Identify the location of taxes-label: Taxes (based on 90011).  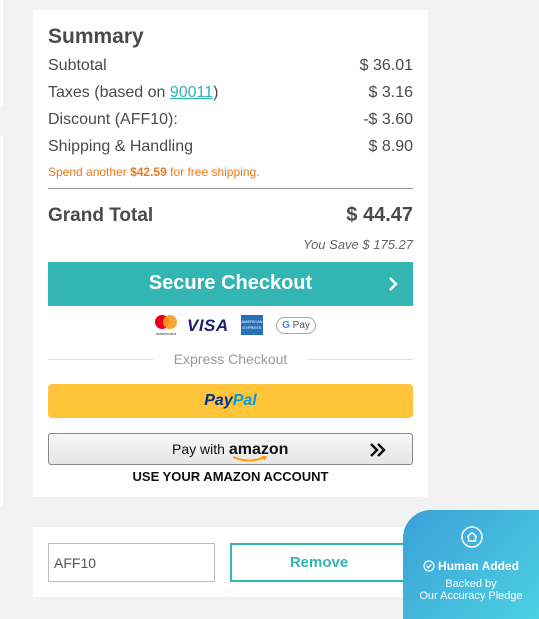
(133, 93).